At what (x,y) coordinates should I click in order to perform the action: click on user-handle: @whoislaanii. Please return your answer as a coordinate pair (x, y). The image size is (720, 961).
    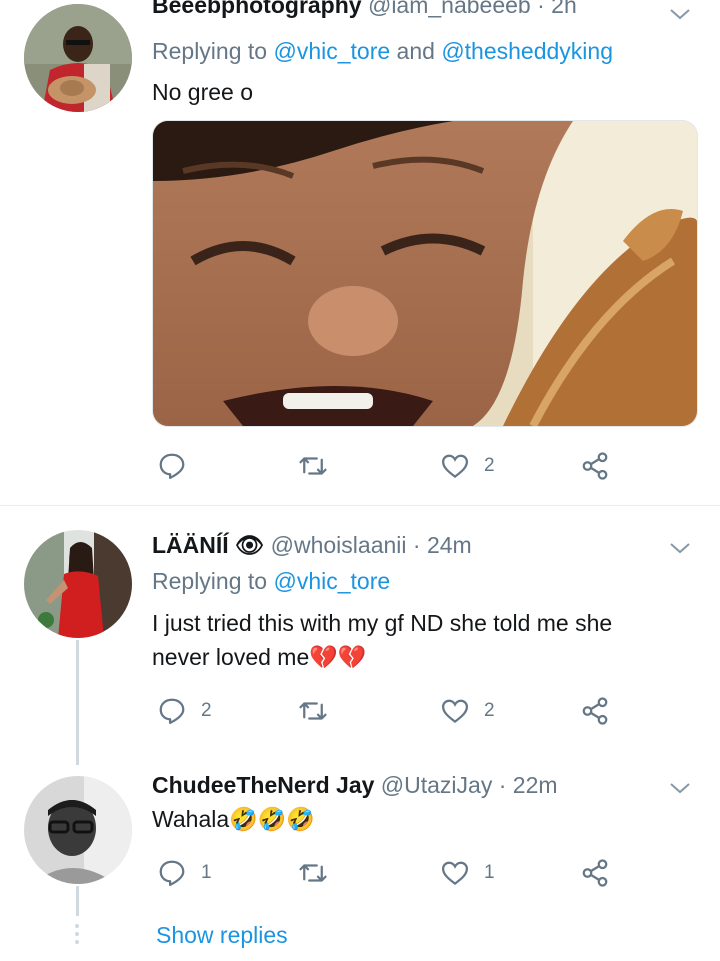
    Looking at the image, I should click on (339, 545).